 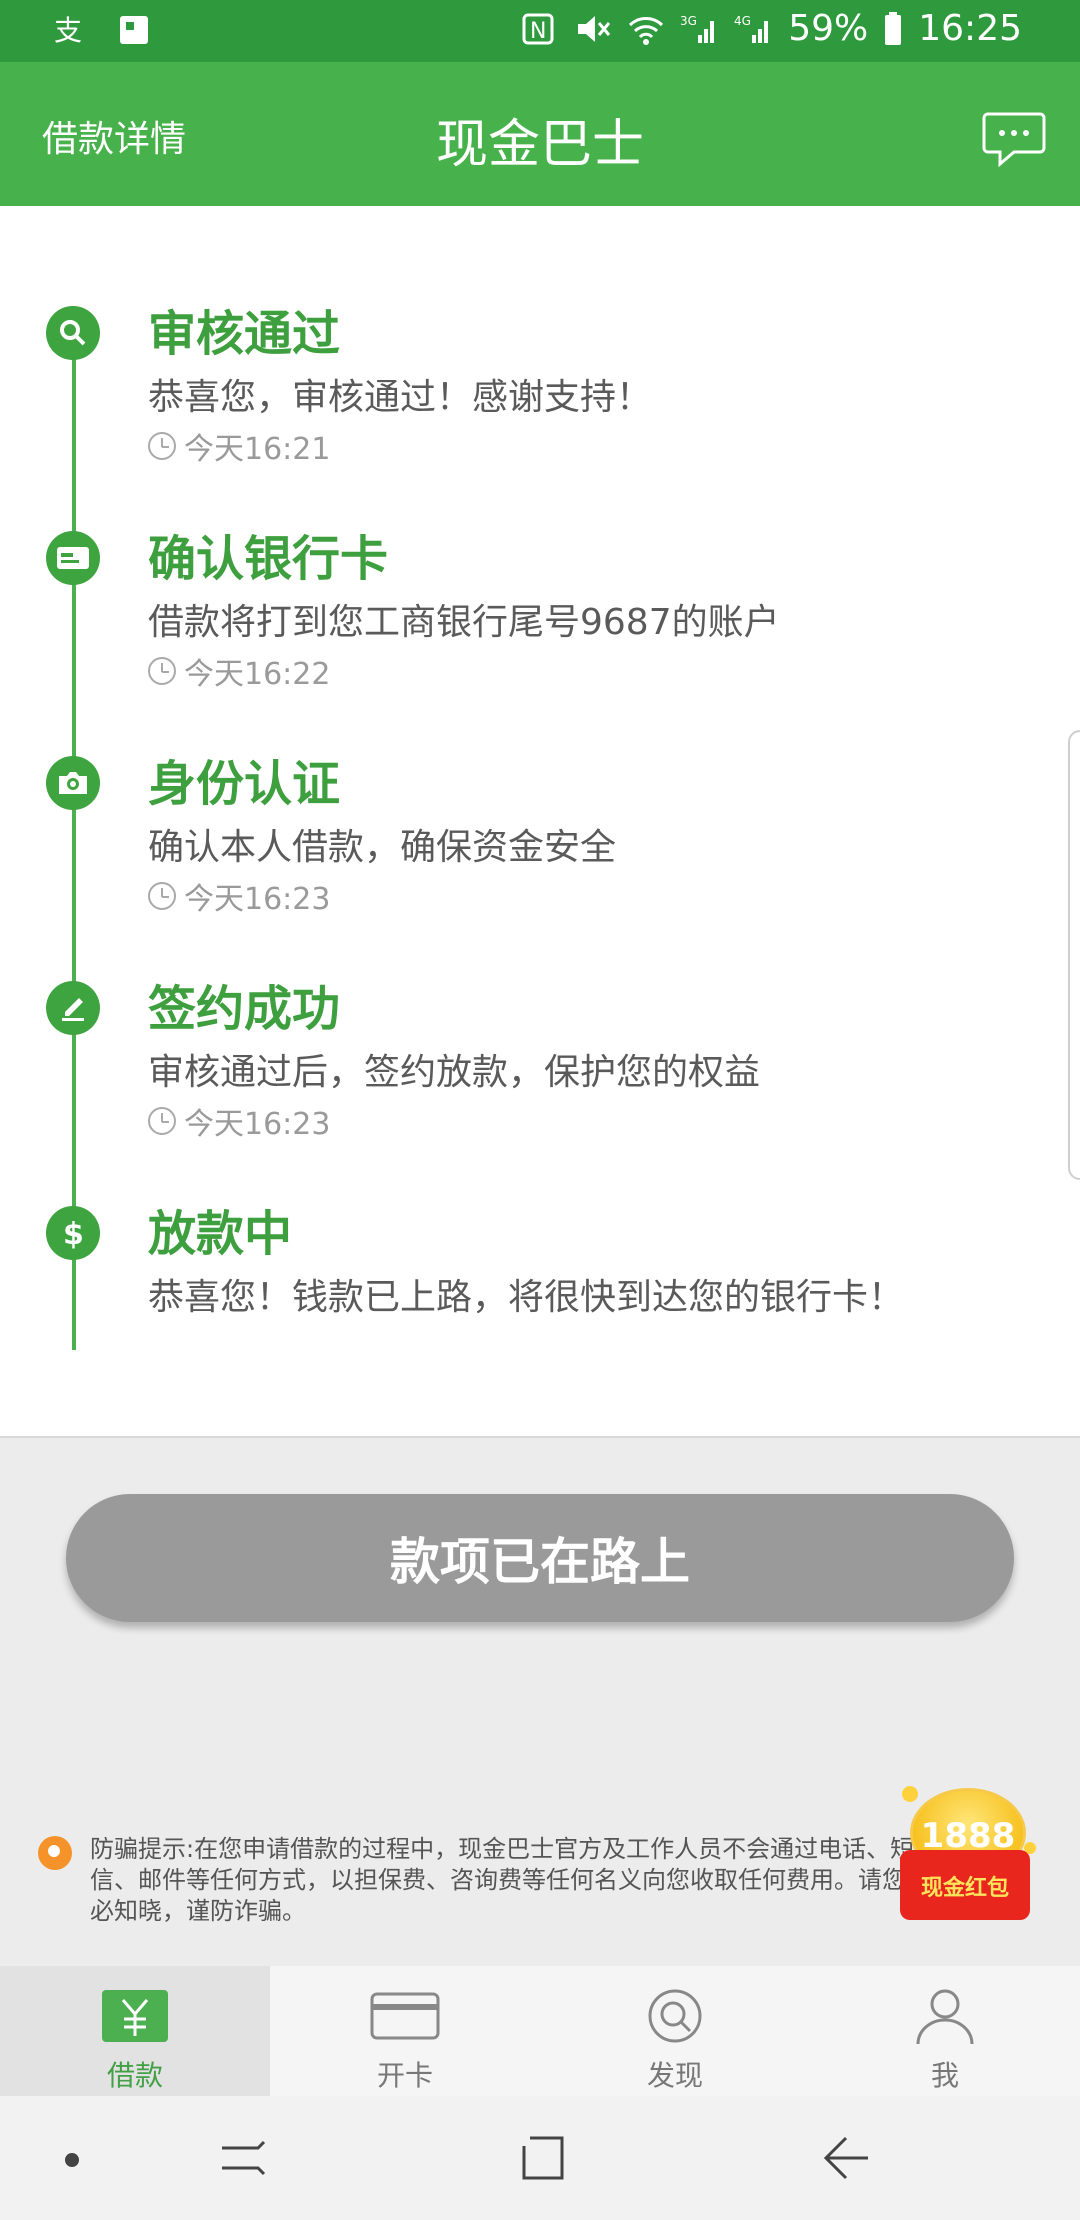 What do you see at coordinates (828, 28) in the screenshot?
I see `battery-percent: 59%` at bounding box center [828, 28].